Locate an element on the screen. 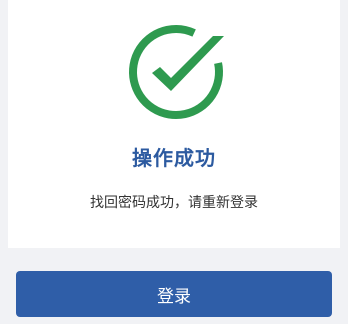  result-title: 操作成功 is located at coordinates (174, 158).